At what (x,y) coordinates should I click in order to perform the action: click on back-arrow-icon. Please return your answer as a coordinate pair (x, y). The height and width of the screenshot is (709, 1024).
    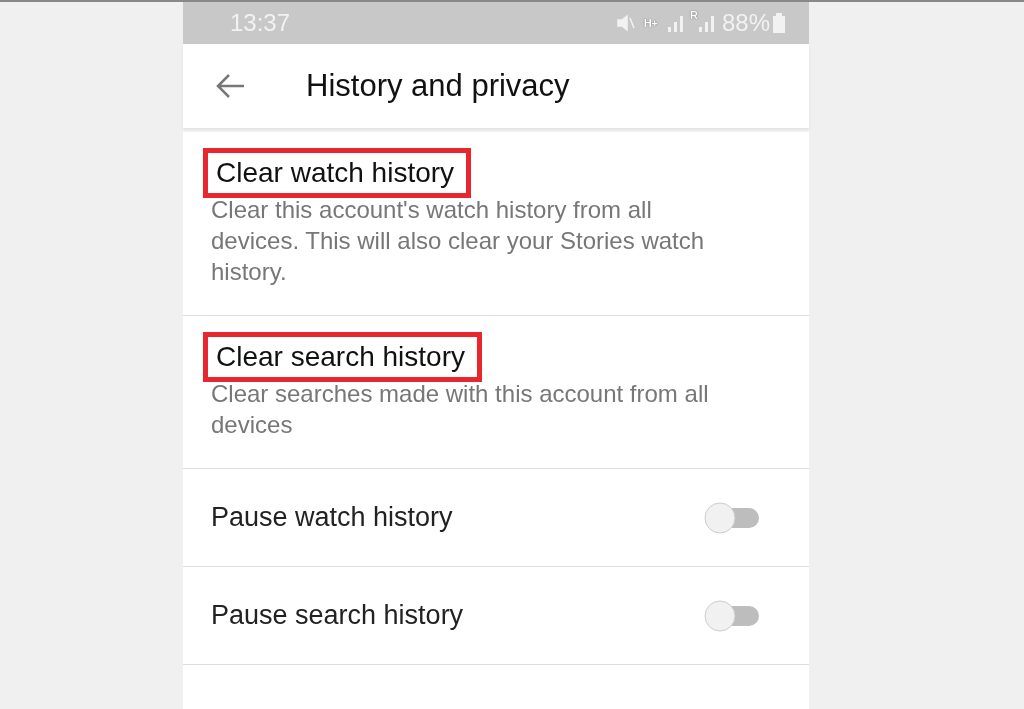
    Looking at the image, I should click on (231, 86).